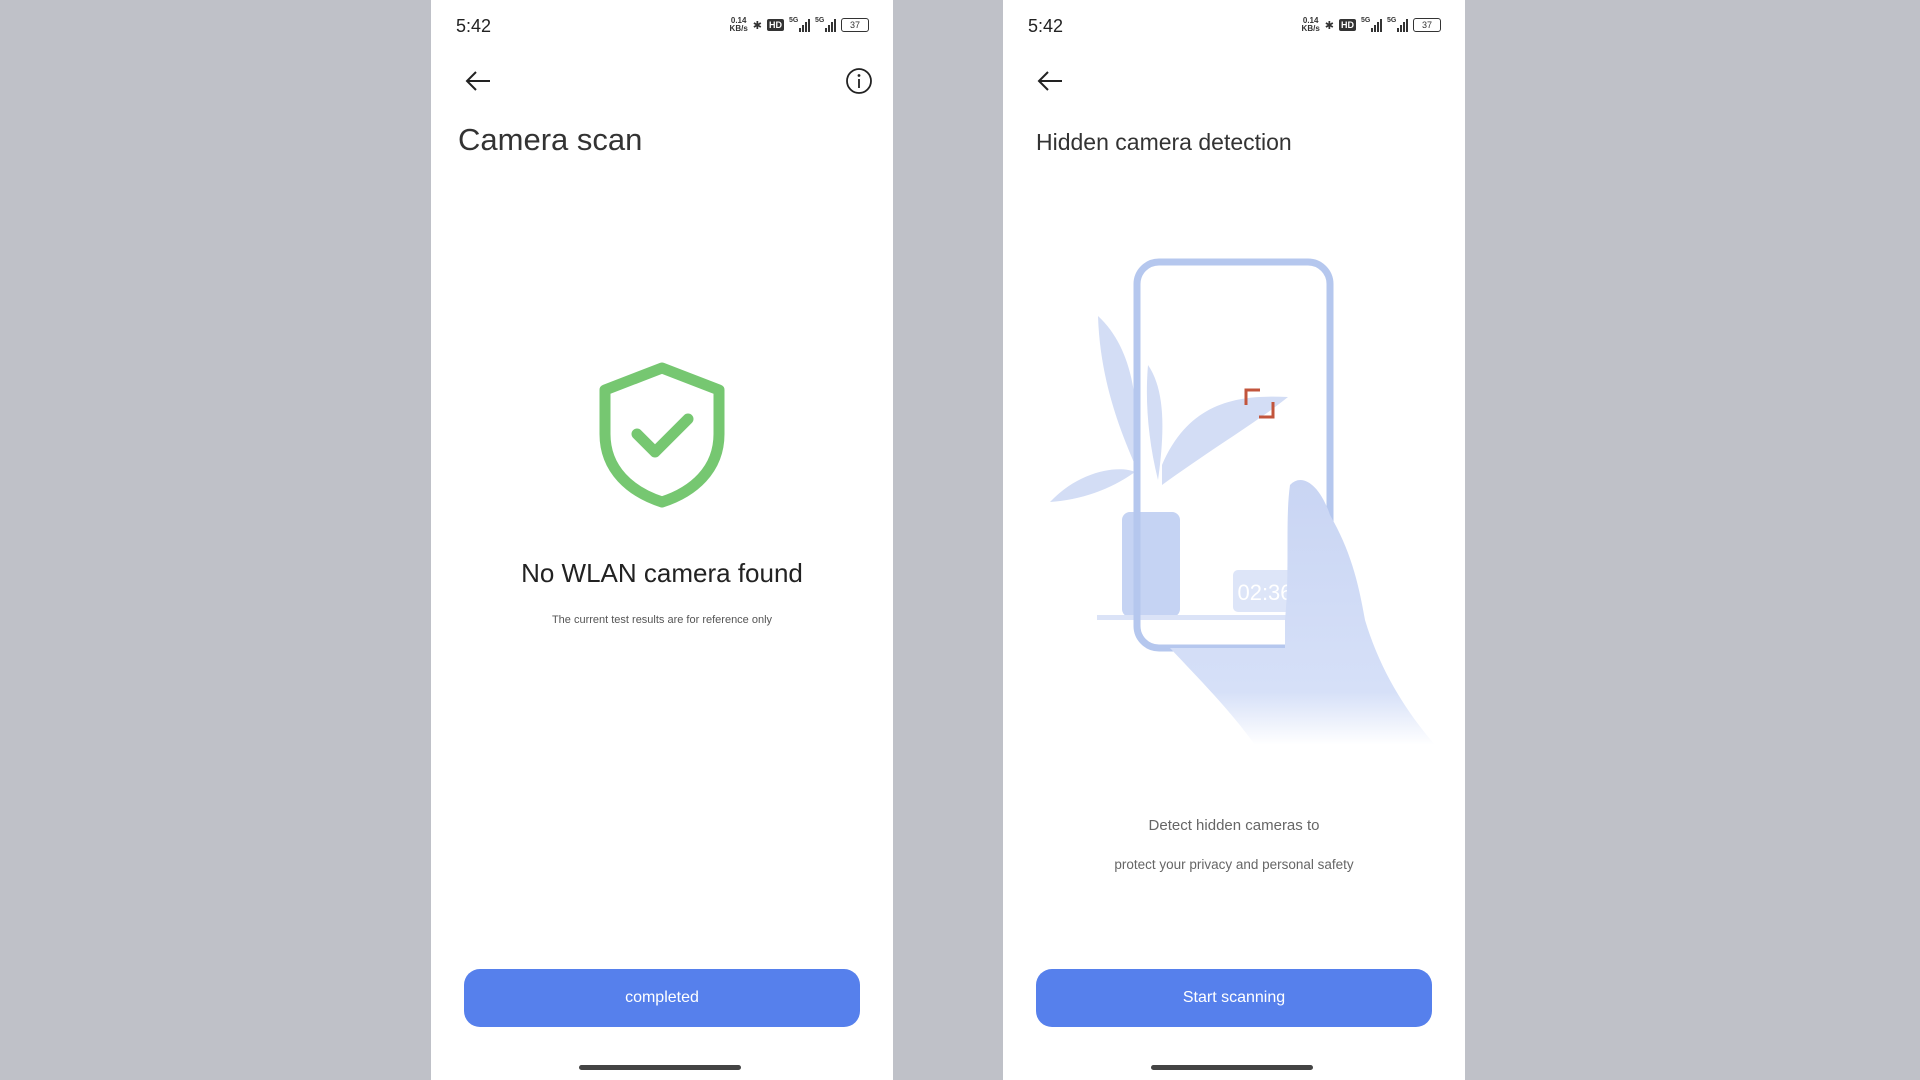 This screenshot has height=1080, width=1920. Describe the element at coordinates (1234, 825) in the screenshot. I see `description-line-1: Detect hidden cameras to` at that location.